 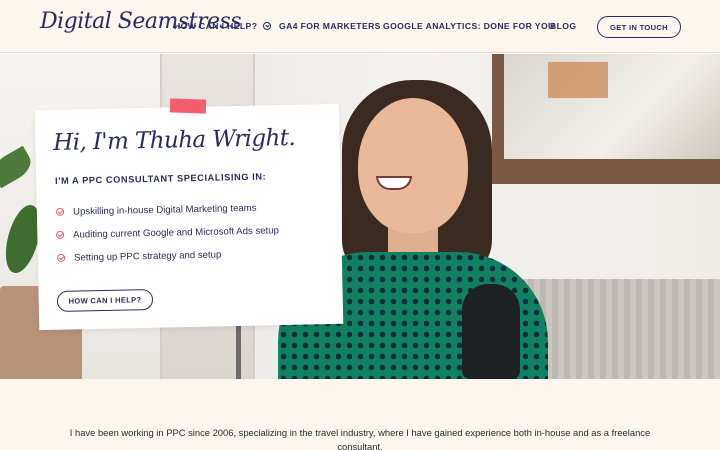 I want to click on hero-title: Hi, I'm Thuha Wright., so click(x=174, y=140).